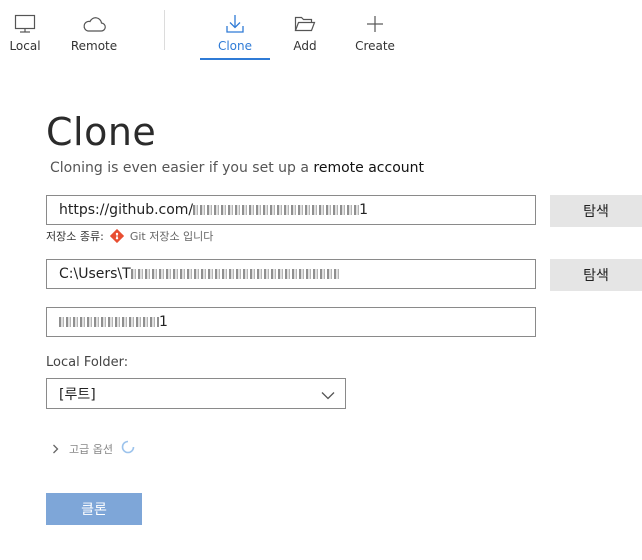 This screenshot has height=560, width=642. I want to click on toolbar-local-button: Local, so click(30, 30).